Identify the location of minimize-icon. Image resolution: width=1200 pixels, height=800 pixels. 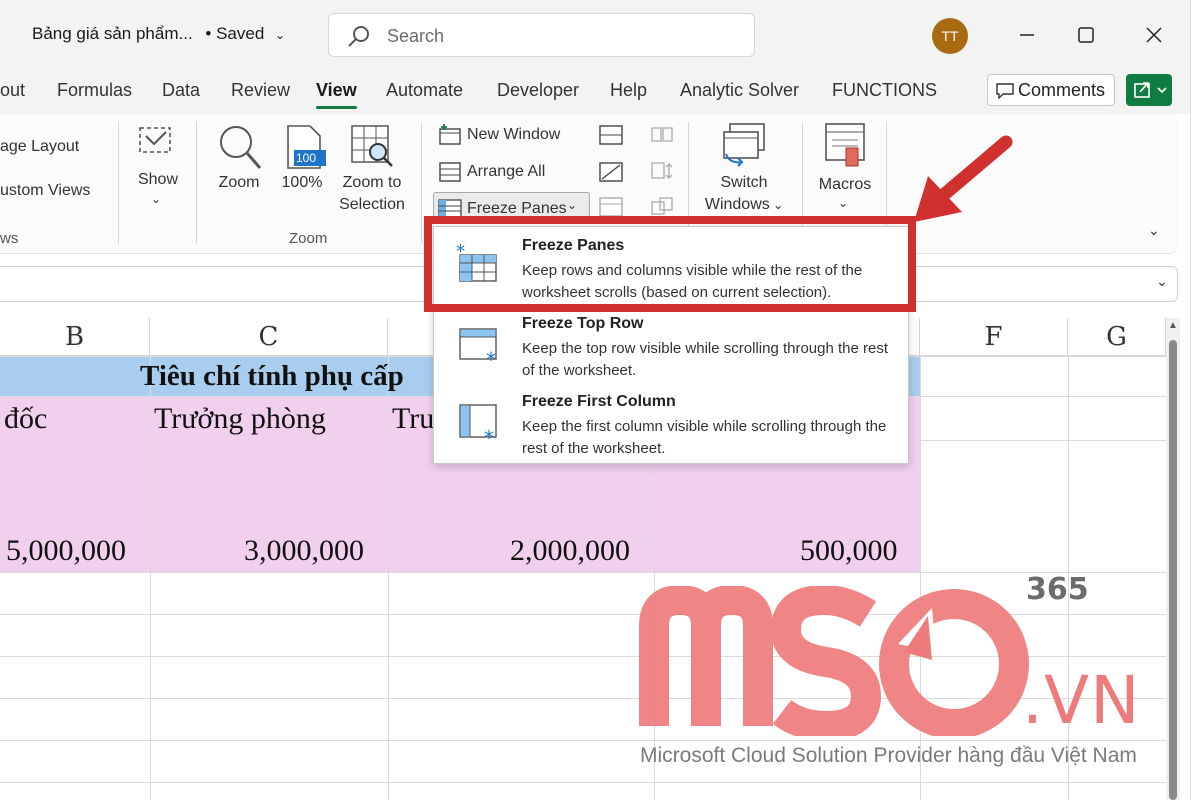
(1027, 35).